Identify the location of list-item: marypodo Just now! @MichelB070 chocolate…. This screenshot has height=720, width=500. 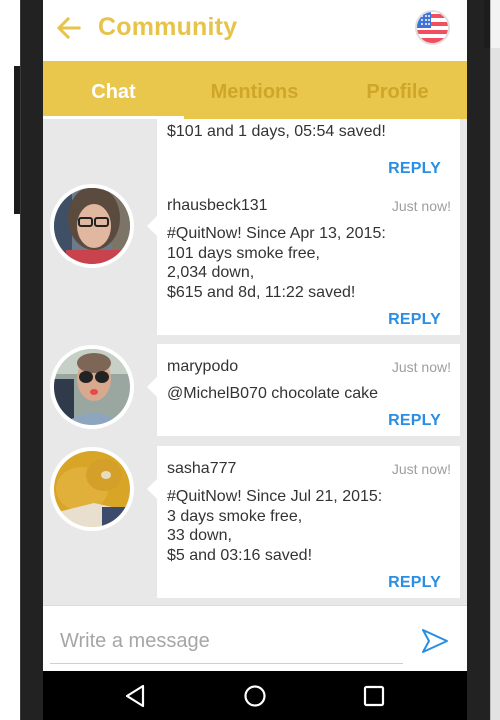
(255, 390).